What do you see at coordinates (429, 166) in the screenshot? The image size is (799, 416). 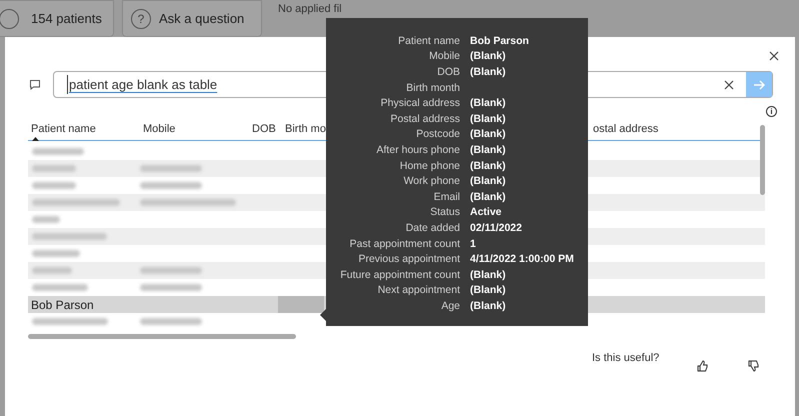 I see `tooltip-label: Home phone` at bounding box center [429, 166].